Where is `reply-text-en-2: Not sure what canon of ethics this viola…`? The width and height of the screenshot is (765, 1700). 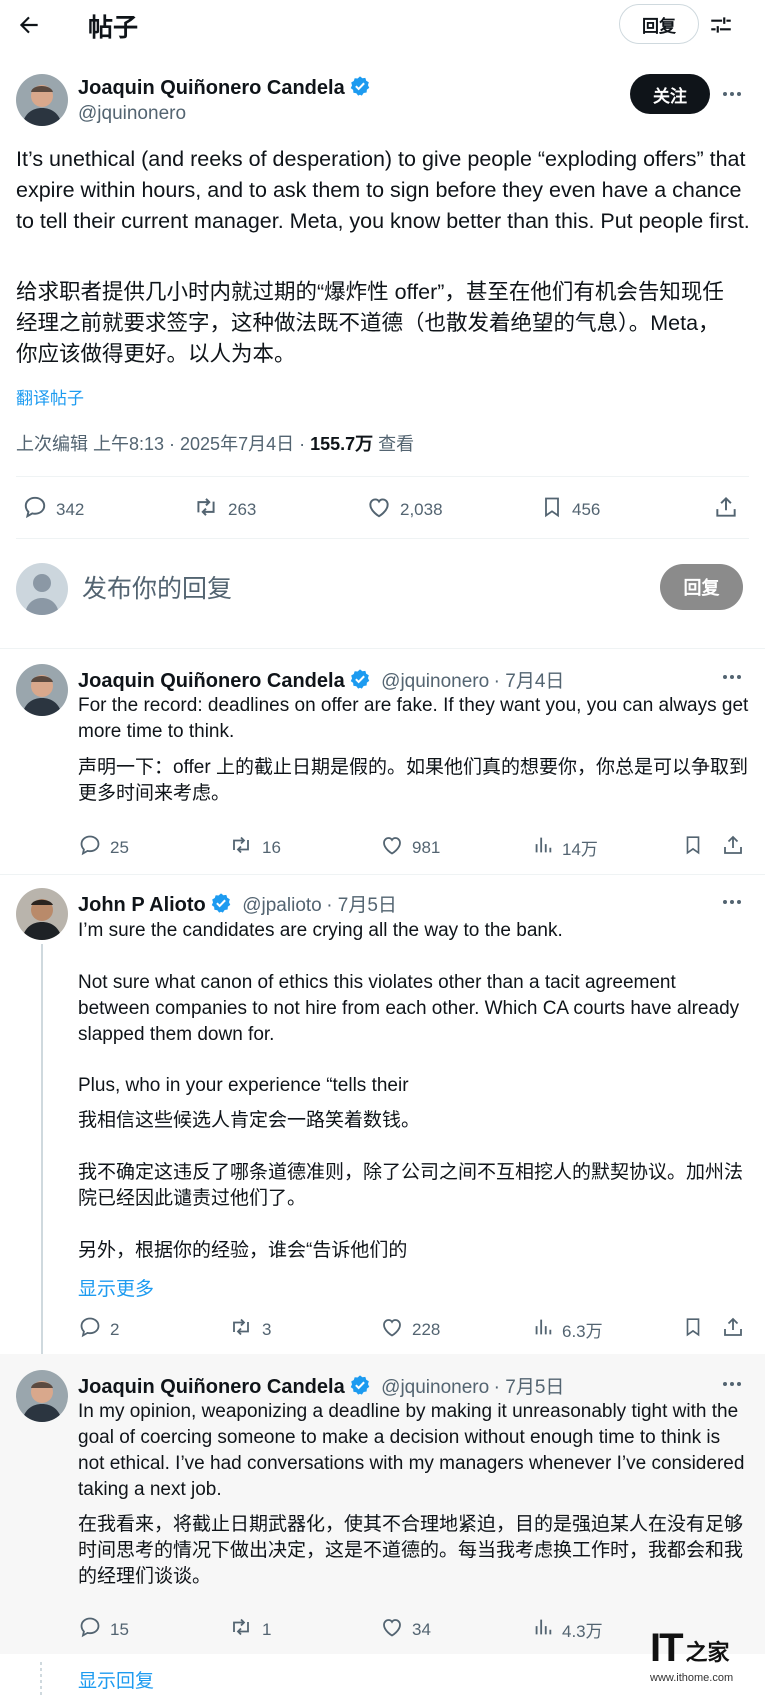
reply-text-en-2: Not sure what canon of ethics this viola… is located at coordinates (409, 1008).